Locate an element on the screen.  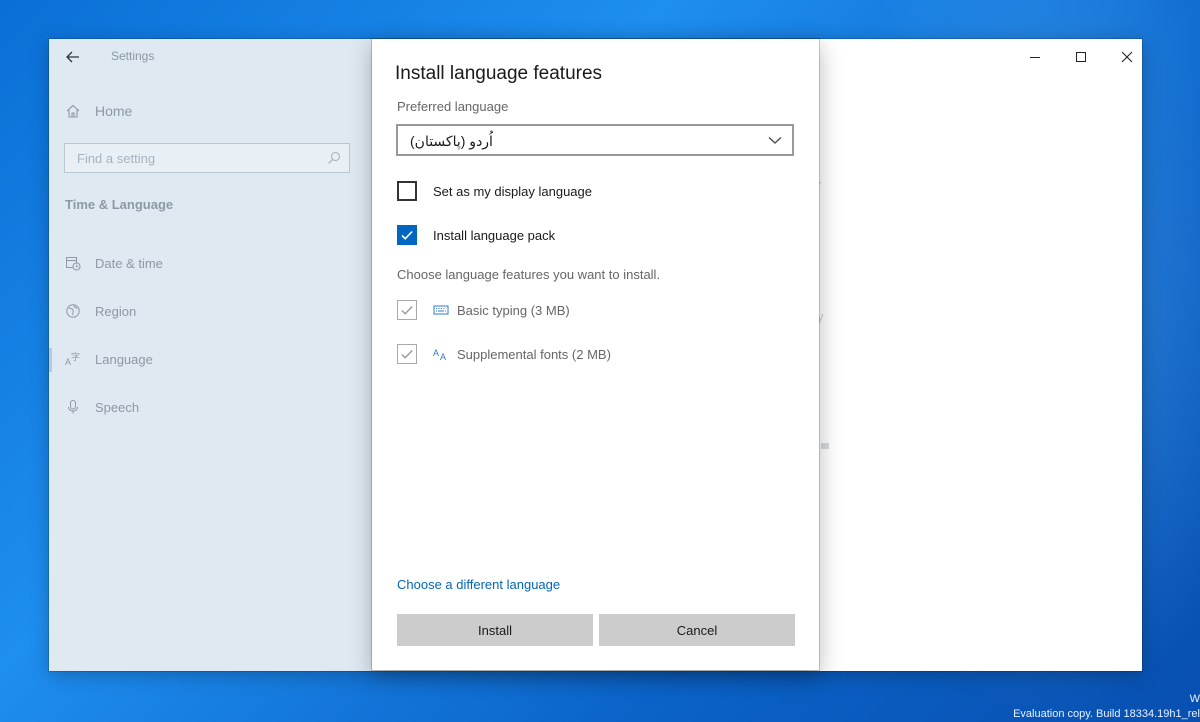
sidebar-item-speech: Speech is located at coordinates (102, 407).